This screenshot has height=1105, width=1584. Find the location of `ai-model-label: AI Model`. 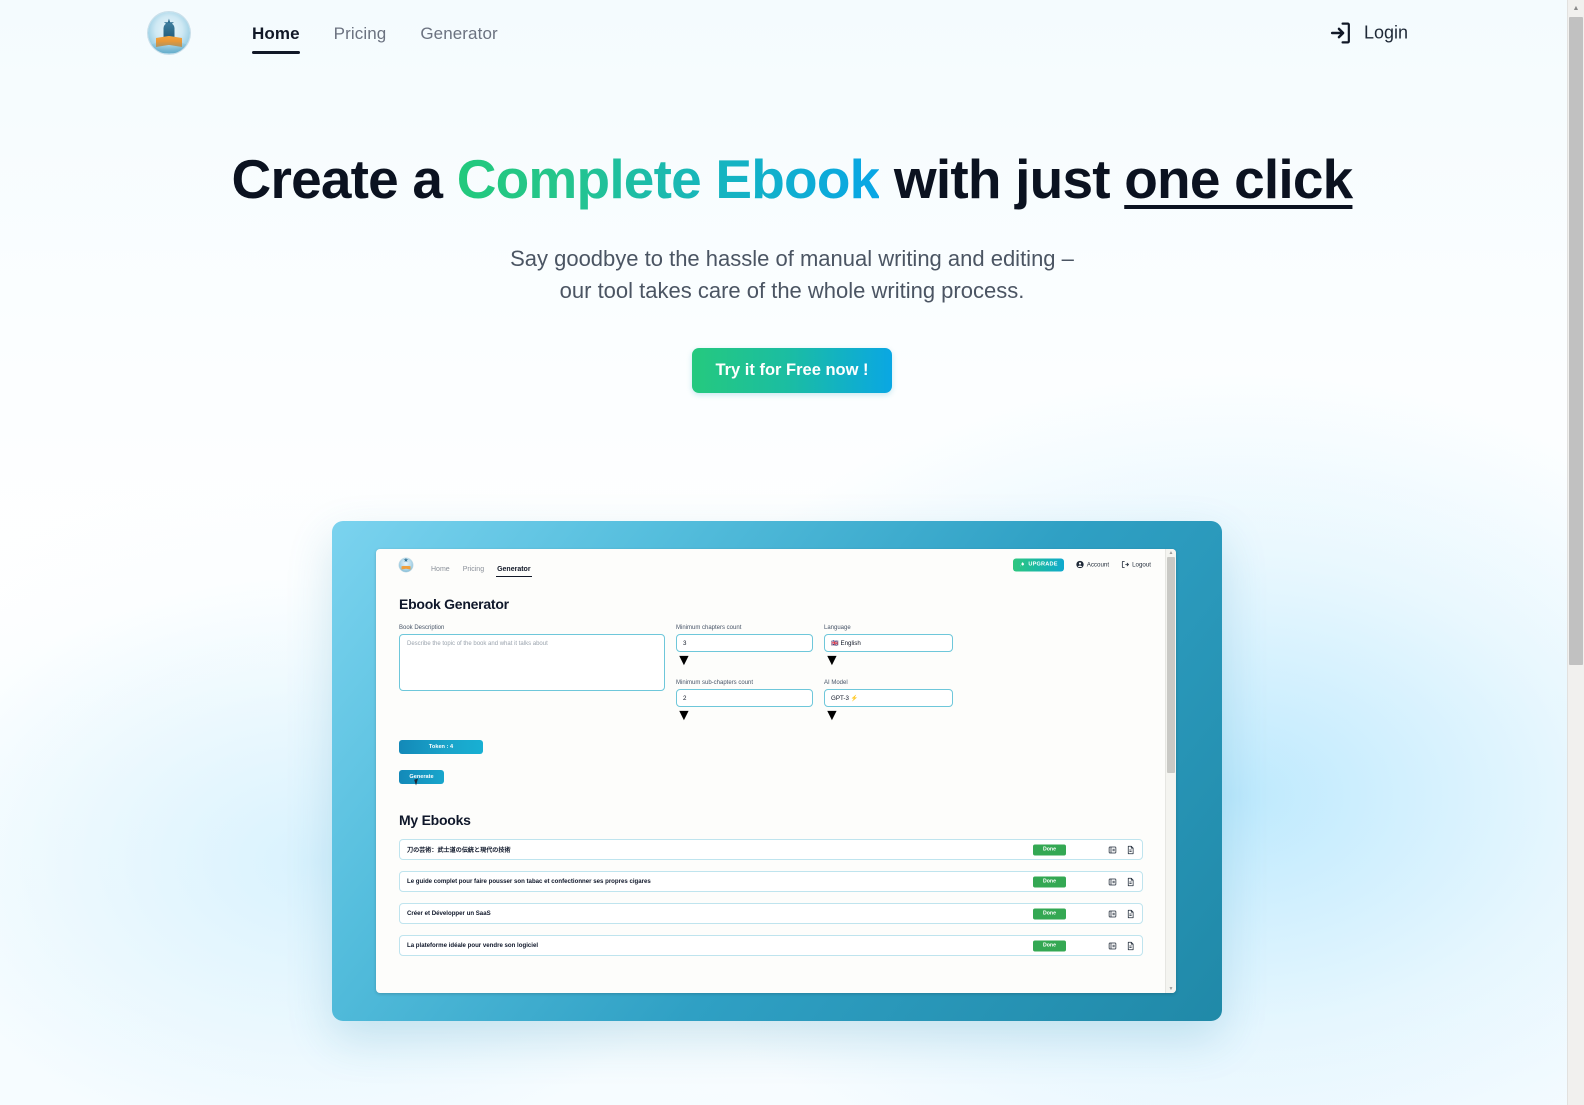

ai-model-label: AI Model is located at coordinates (836, 683).